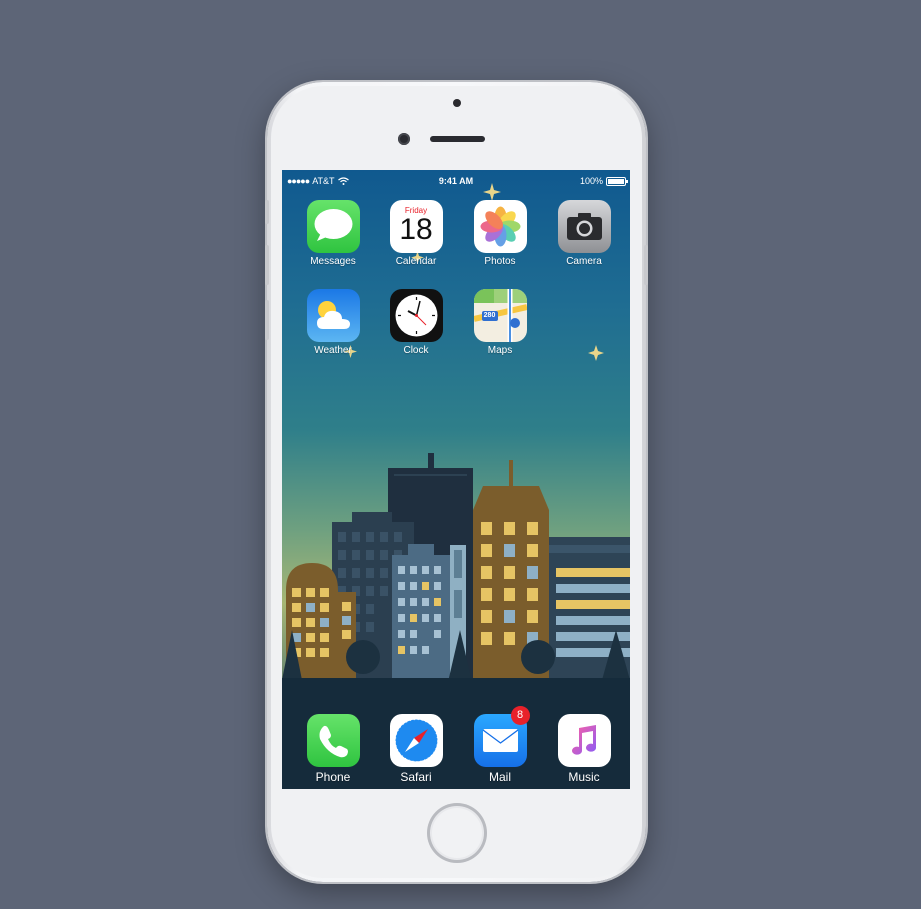  What do you see at coordinates (584, 740) in the screenshot?
I see `music-icon` at bounding box center [584, 740].